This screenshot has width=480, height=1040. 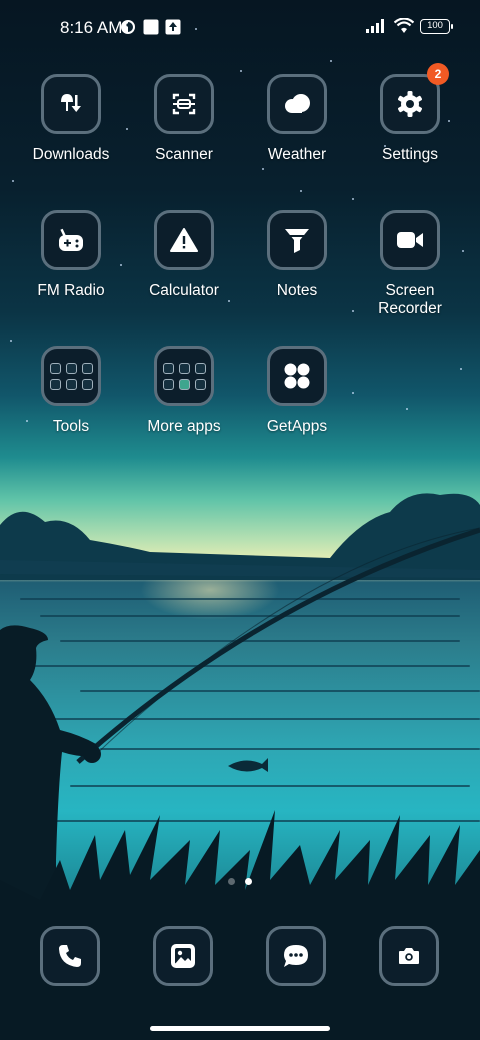 What do you see at coordinates (438, 74) in the screenshot?
I see `notification-badge: 2` at bounding box center [438, 74].